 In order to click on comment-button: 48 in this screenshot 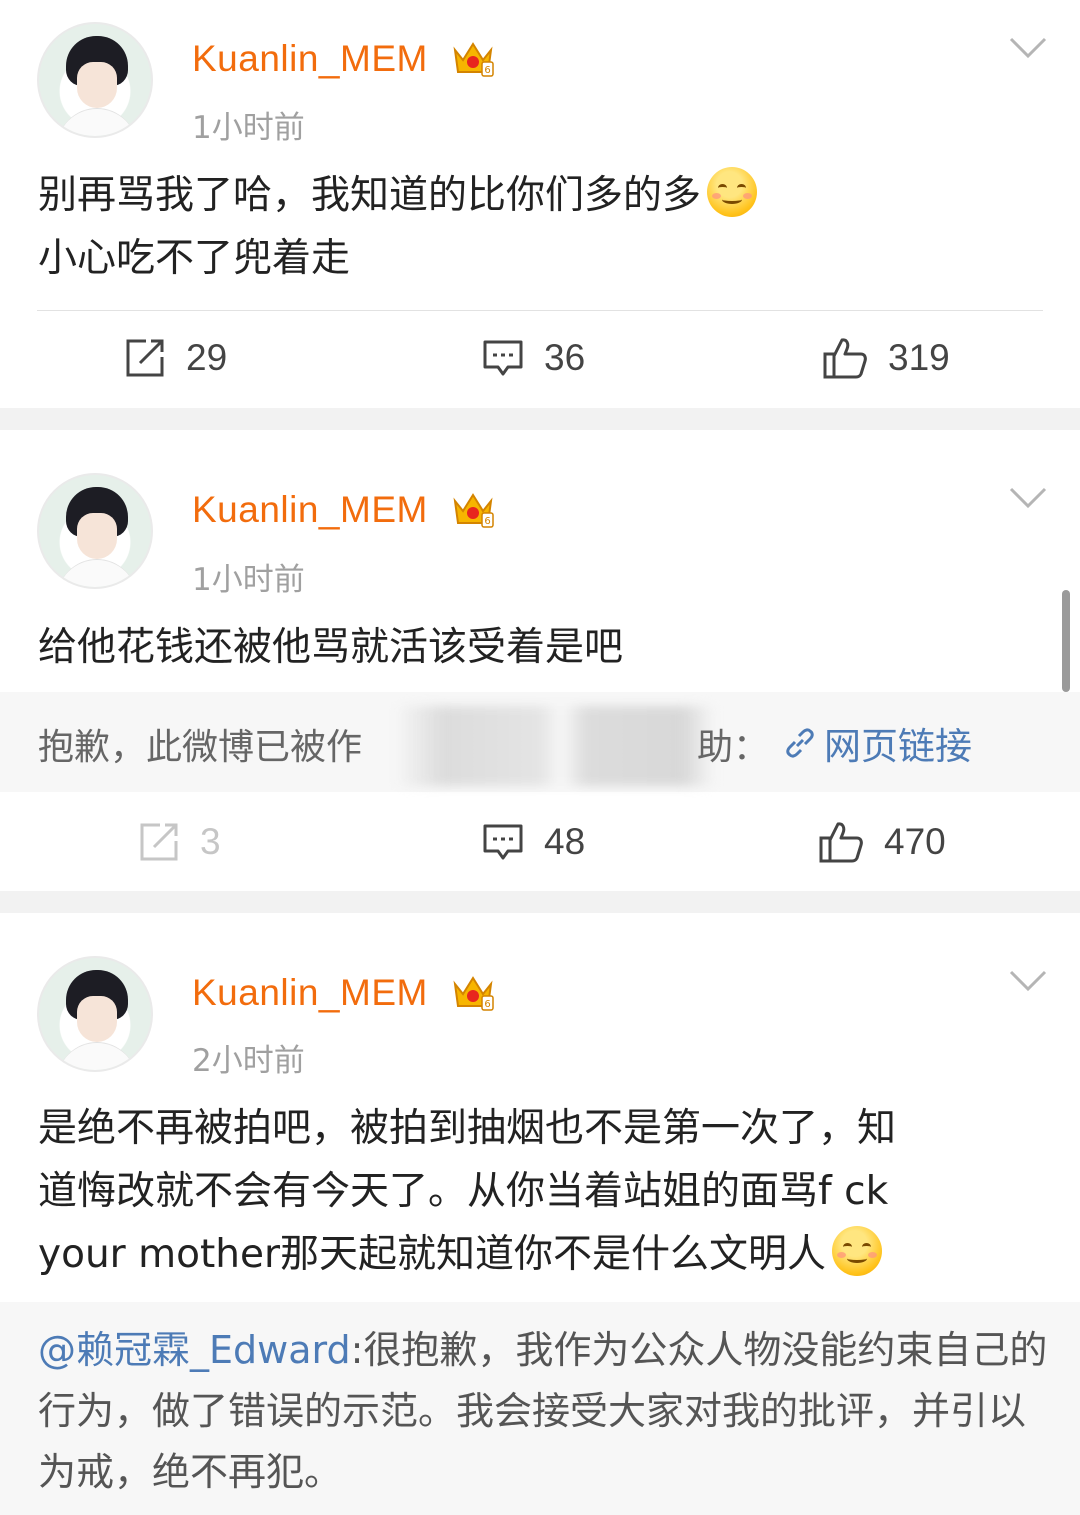, I will do `click(533, 842)`.